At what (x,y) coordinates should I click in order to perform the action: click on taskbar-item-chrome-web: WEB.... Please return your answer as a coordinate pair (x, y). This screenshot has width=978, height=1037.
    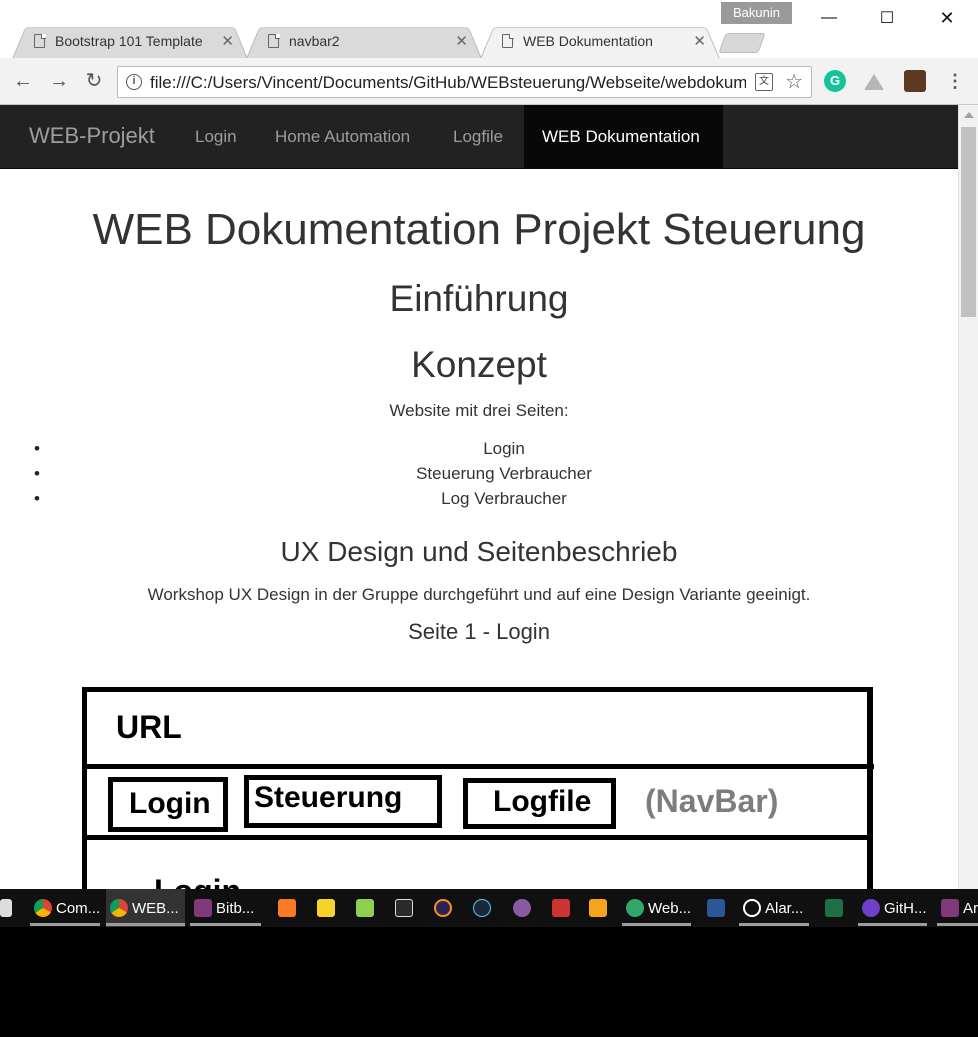
    Looking at the image, I should click on (145, 908).